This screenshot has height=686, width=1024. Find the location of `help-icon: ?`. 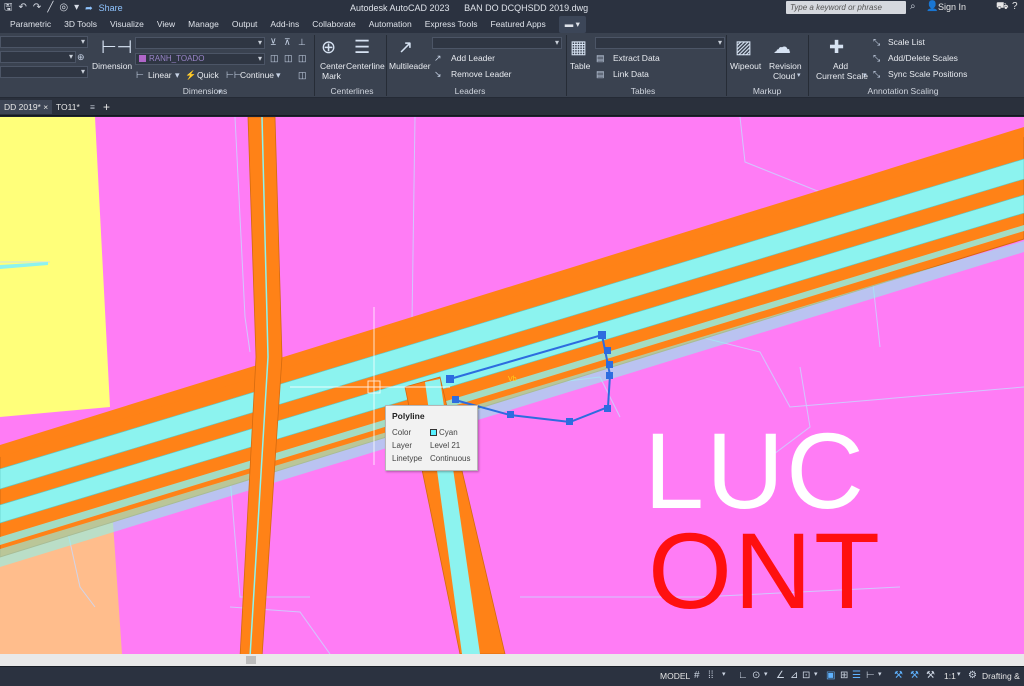

help-icon: ? is located at coordinates (1015, 6).